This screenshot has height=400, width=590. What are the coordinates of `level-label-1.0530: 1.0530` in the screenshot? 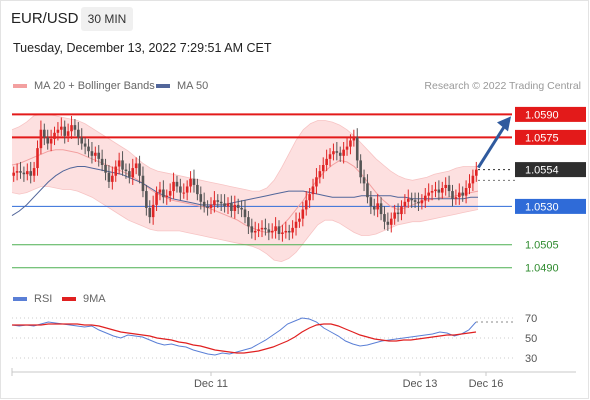 It's located at (542, 207).